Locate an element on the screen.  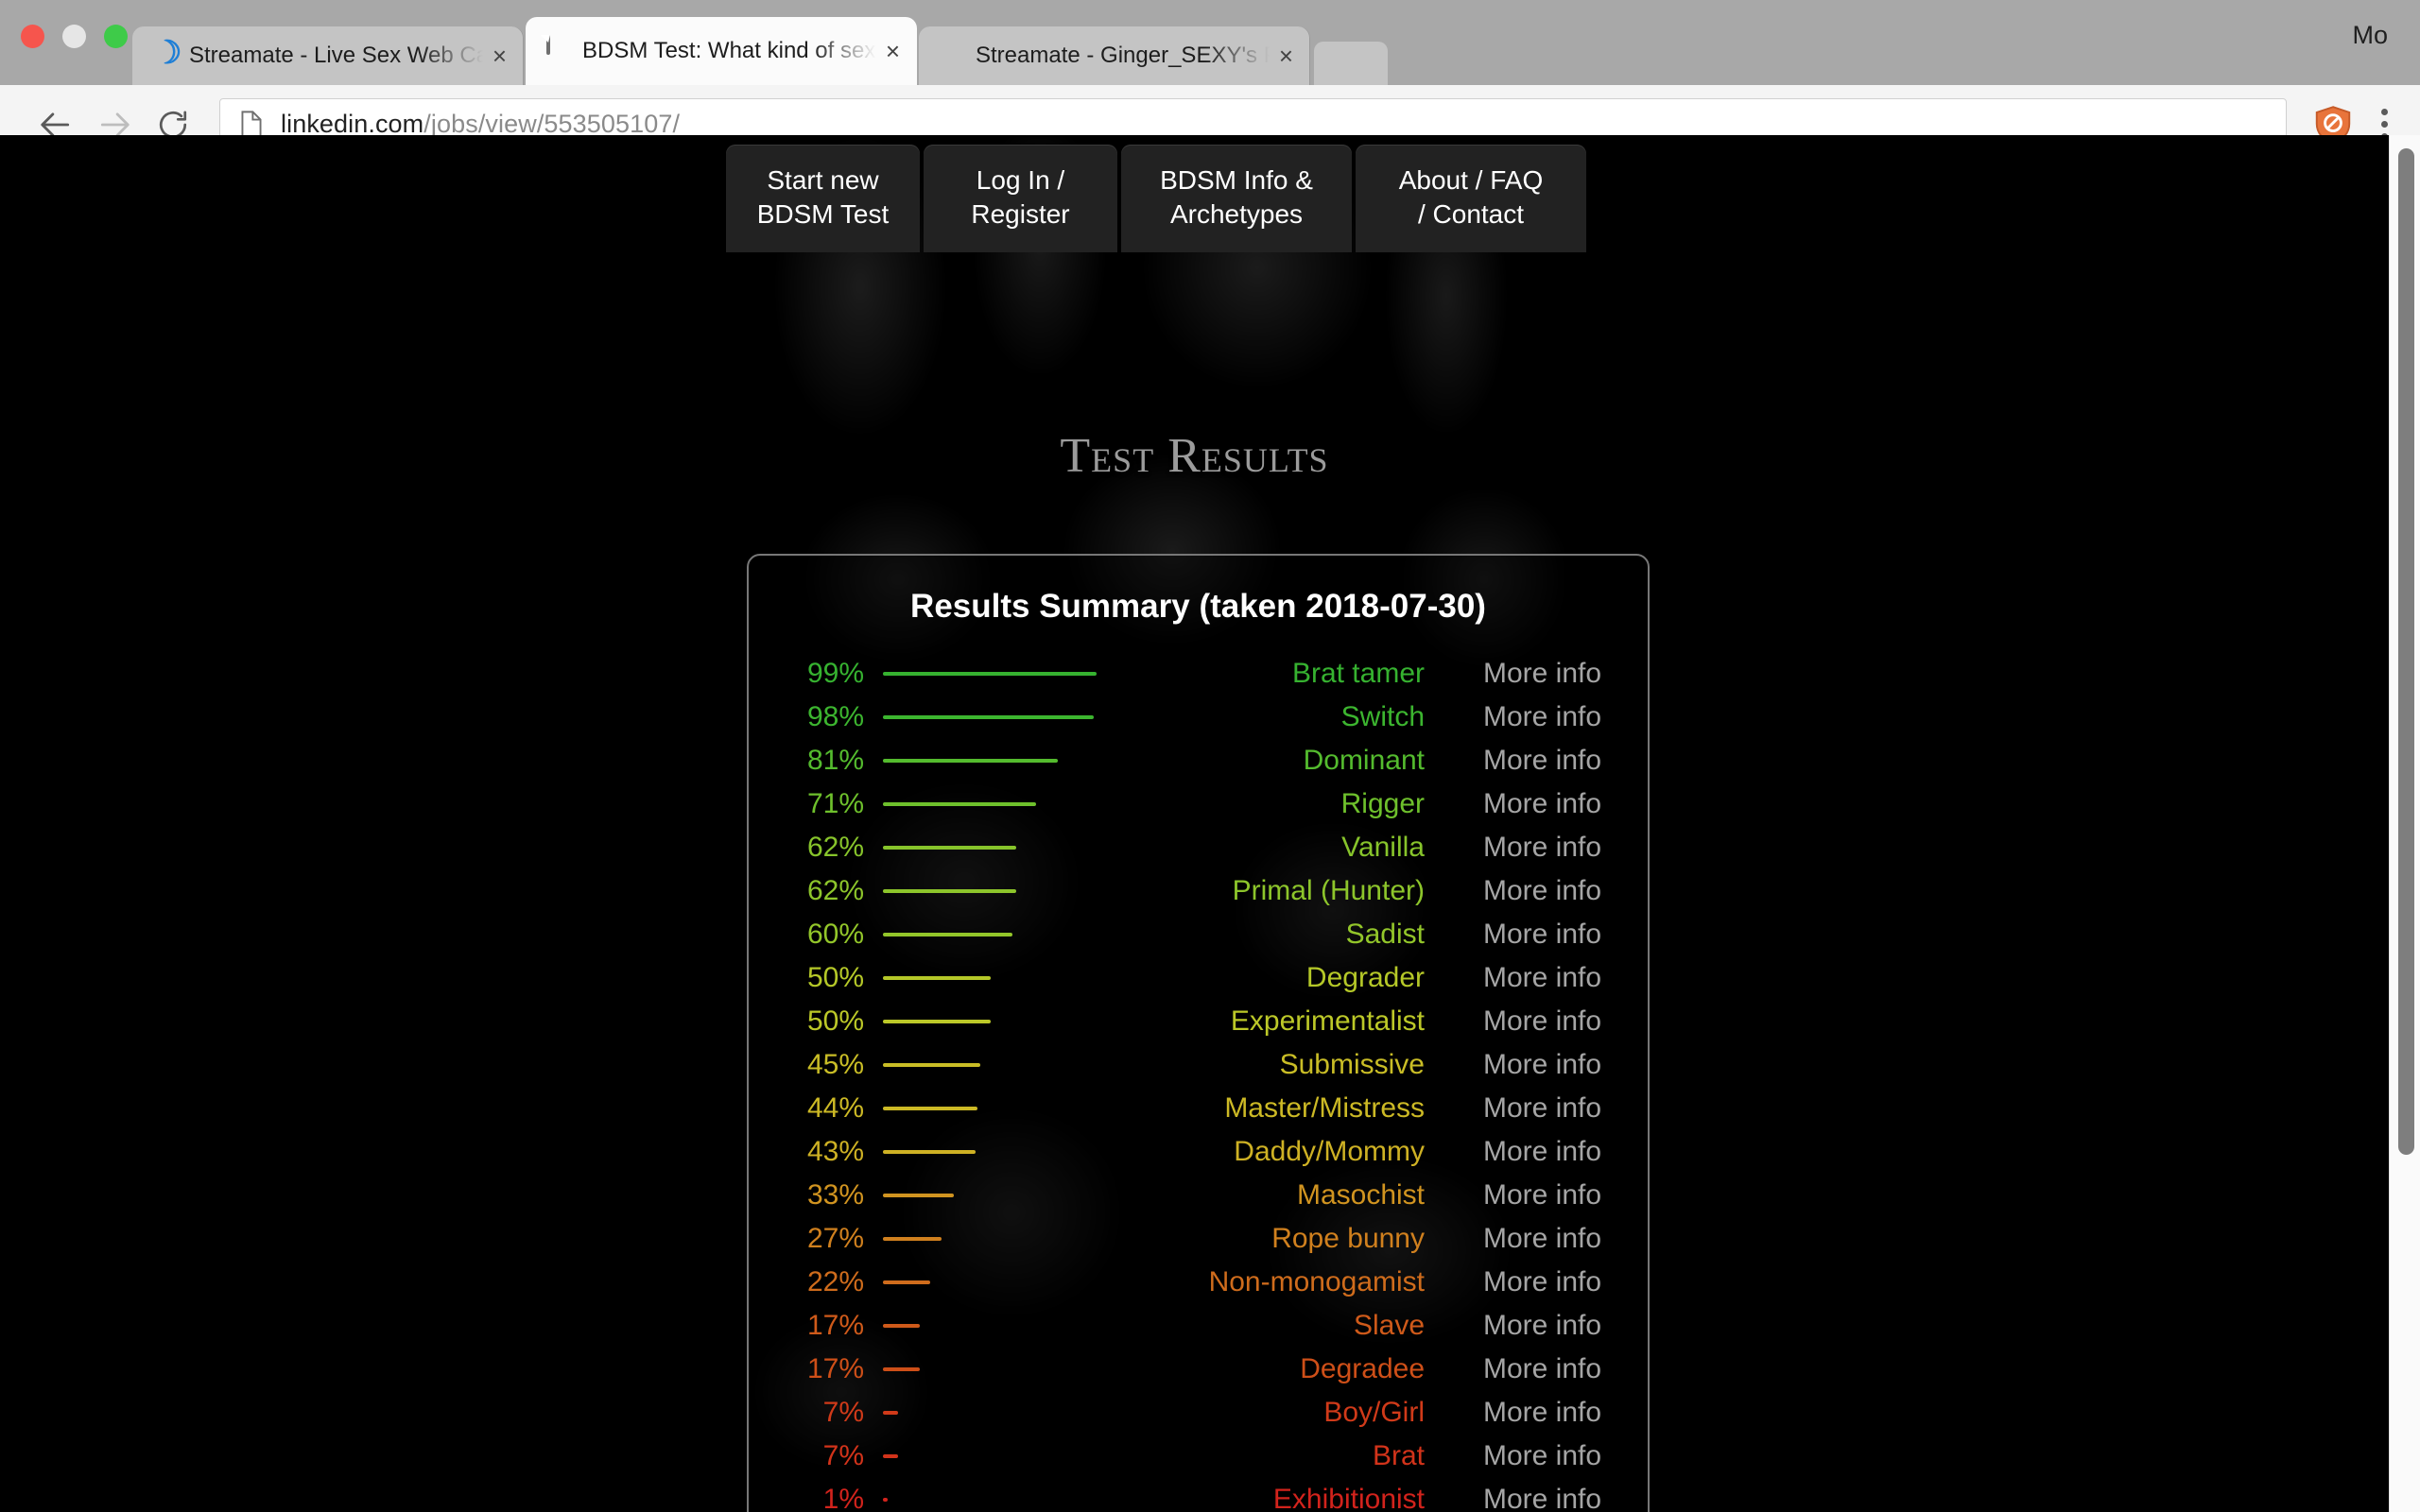
tab-title: BDSM Test: What kind of sexua is located at coordinates (729, 50).